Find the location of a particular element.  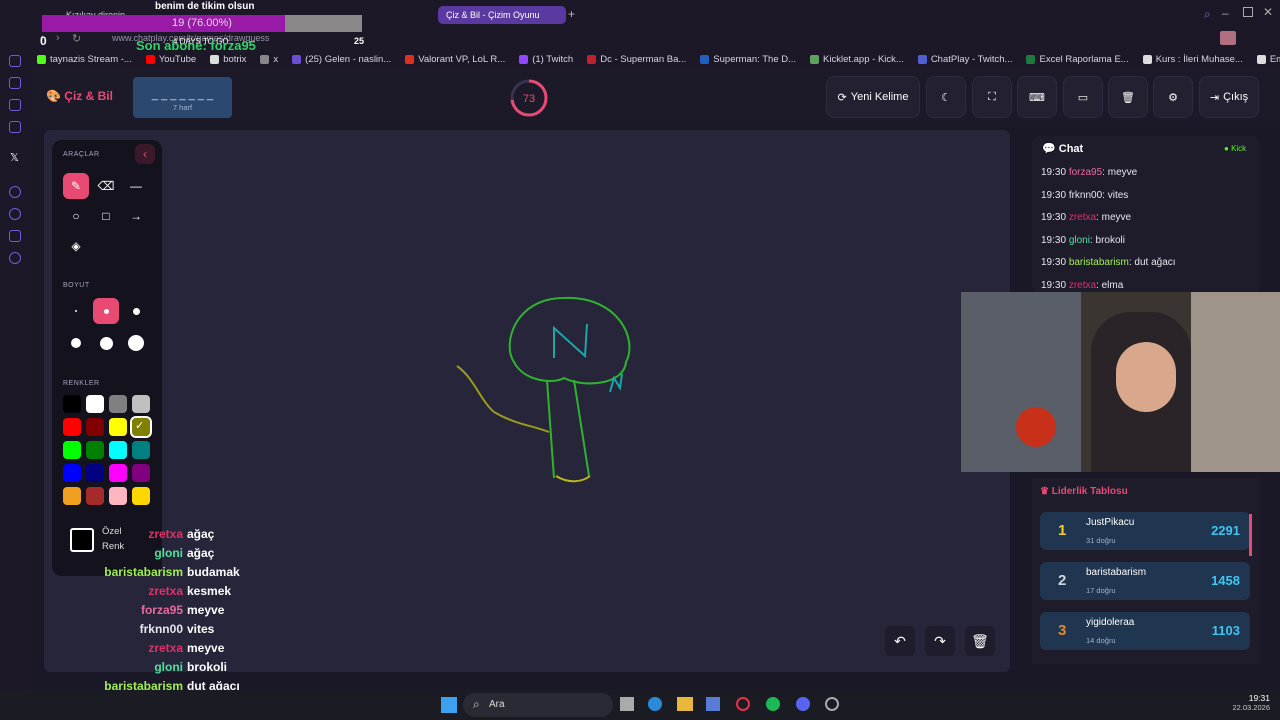

chat-message: 19:30 forza95: meyve is located at coordinates (1089, 172).